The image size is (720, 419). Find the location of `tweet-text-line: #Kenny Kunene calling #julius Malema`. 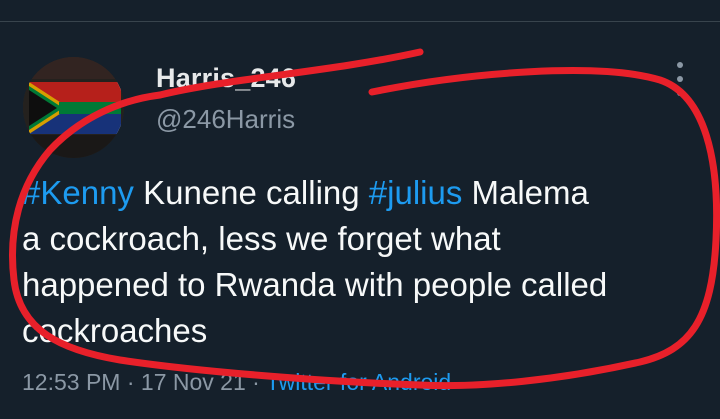

tweet-text-line: #Kenny Kunene calling #julius Malema is located at coordinates (362, 193).